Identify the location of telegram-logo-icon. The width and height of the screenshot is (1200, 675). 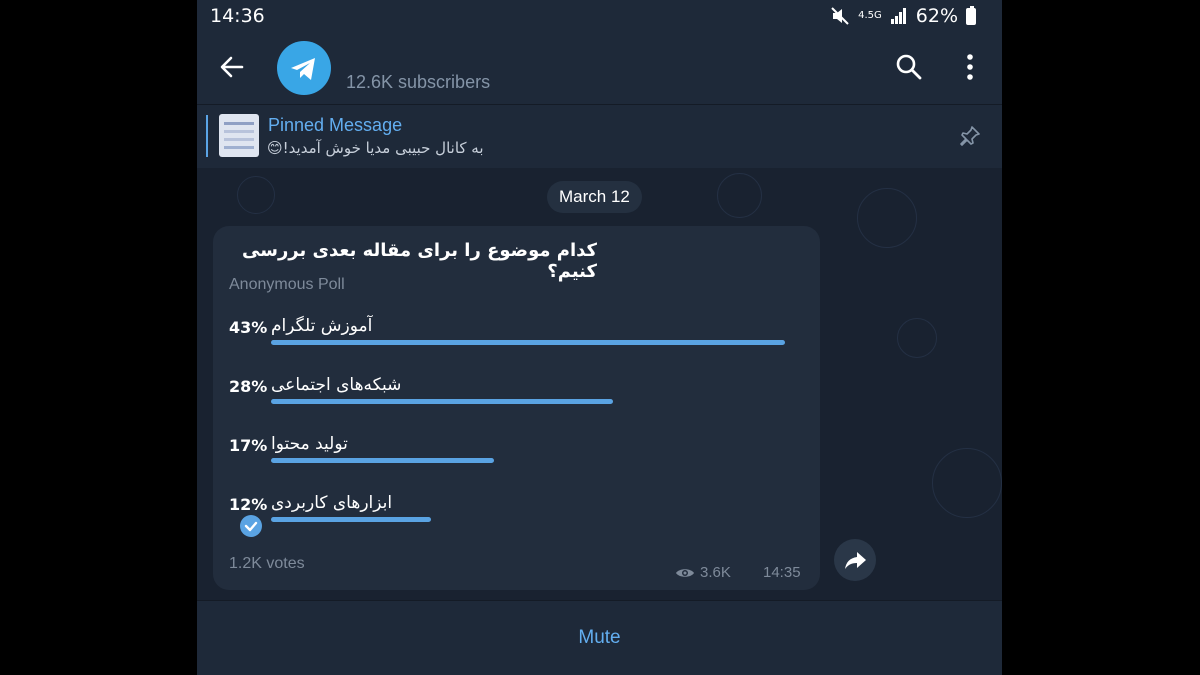
(303, 69).